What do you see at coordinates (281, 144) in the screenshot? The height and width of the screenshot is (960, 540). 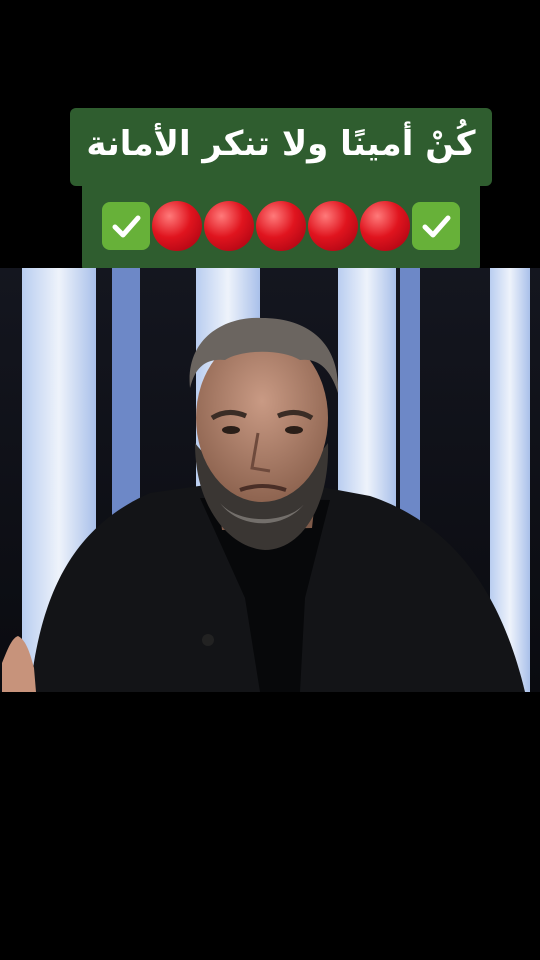 I see `caption-text: كُنْ أمينًا ولا تنكر الأمانة` at bounding box center [281, 144].